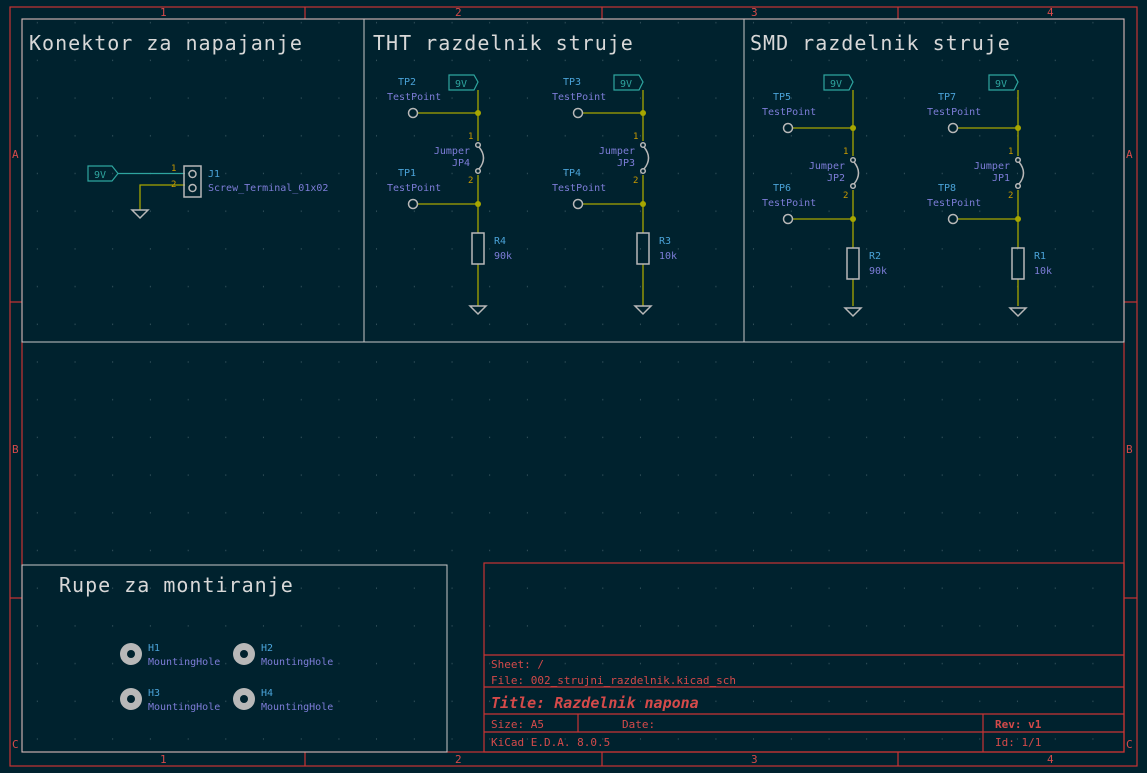 The height and width of the screenshot is (773, 1147). I want to click on sheet-title-holes: Rupe za montiranje, so click(176, 585).